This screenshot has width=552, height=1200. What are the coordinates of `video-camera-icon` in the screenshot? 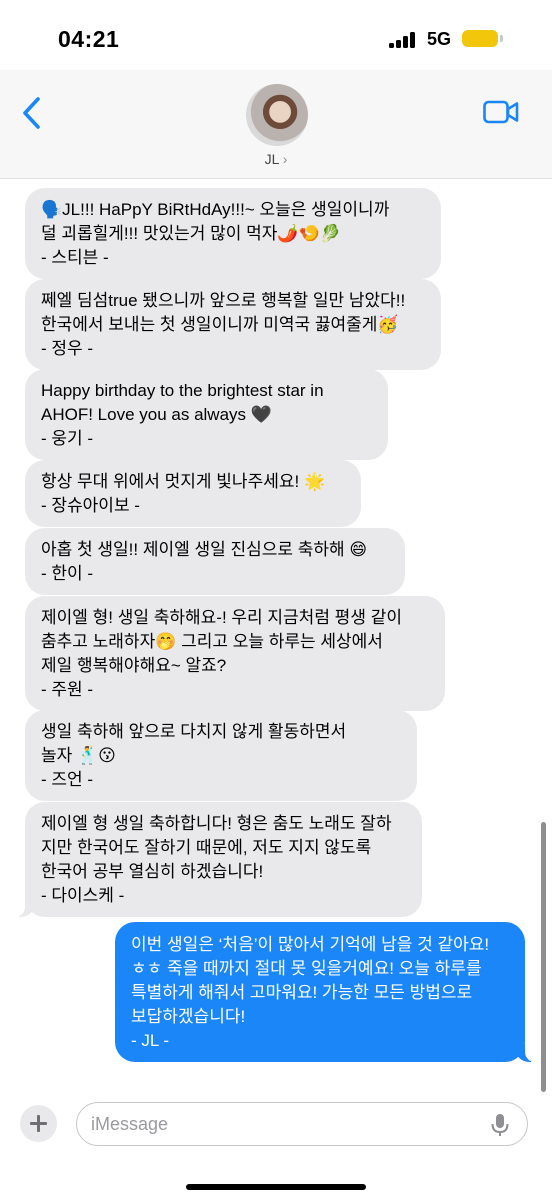 It's located at (501, 112).